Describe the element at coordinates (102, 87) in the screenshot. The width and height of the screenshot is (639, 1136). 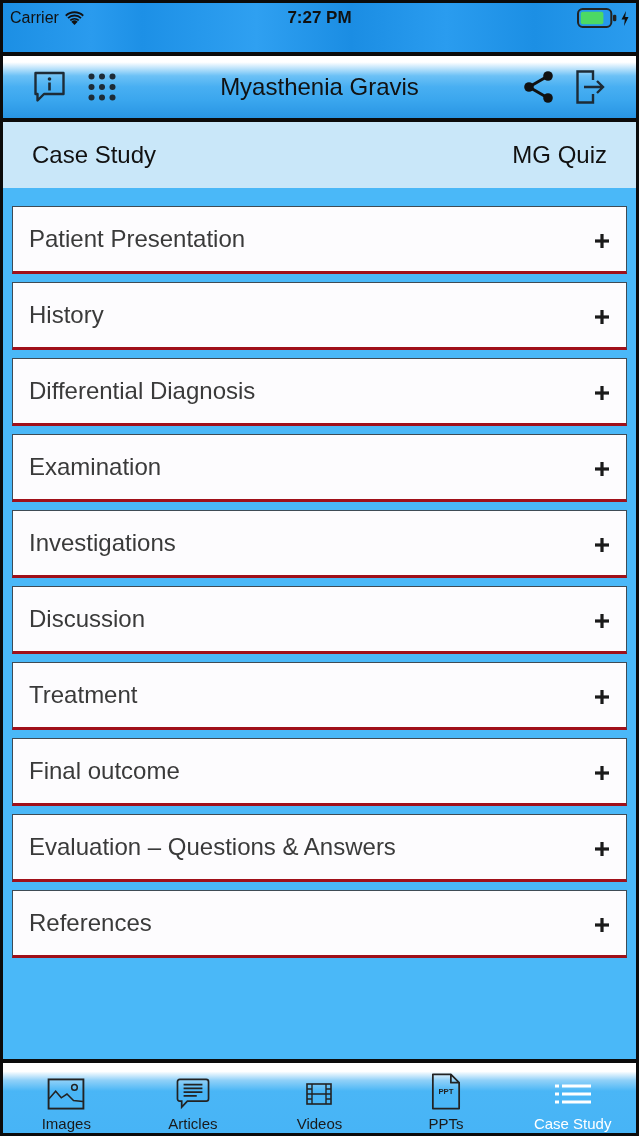
I see `grid-menu-icon` at that location.